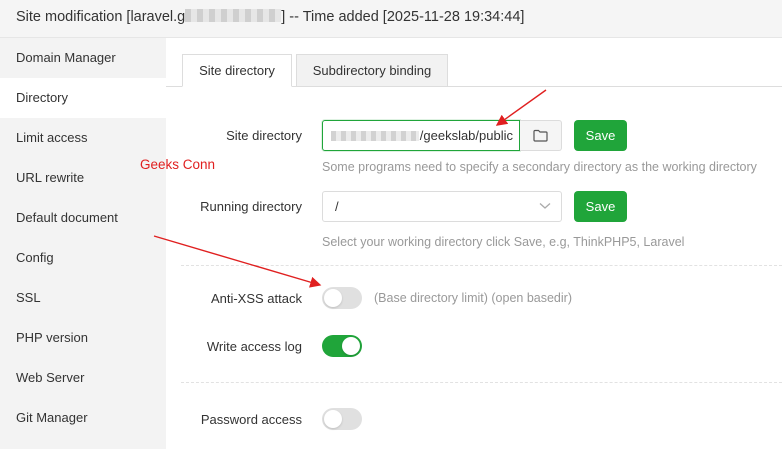  I want to click on sidebar-item-label: Directory, so click(42, 97).